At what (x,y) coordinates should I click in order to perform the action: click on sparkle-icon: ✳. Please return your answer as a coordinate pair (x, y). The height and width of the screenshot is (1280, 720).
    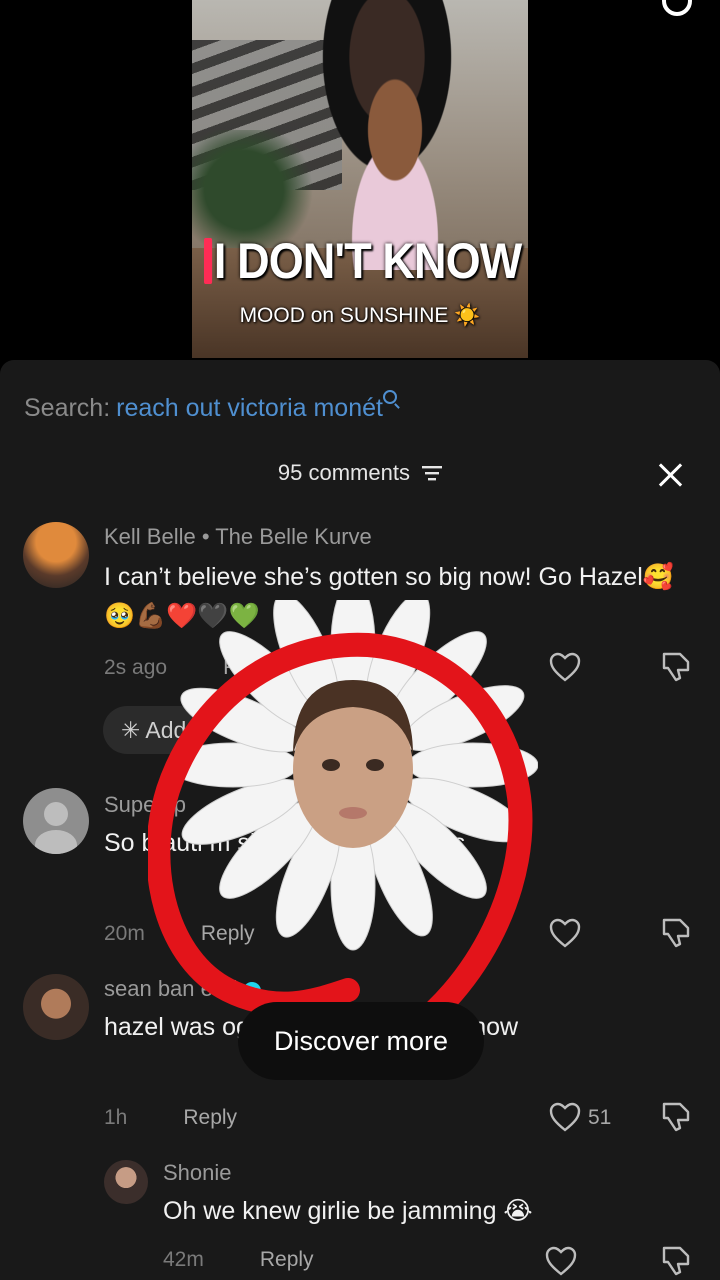
    Looking at the image, I should click on (133, 730).